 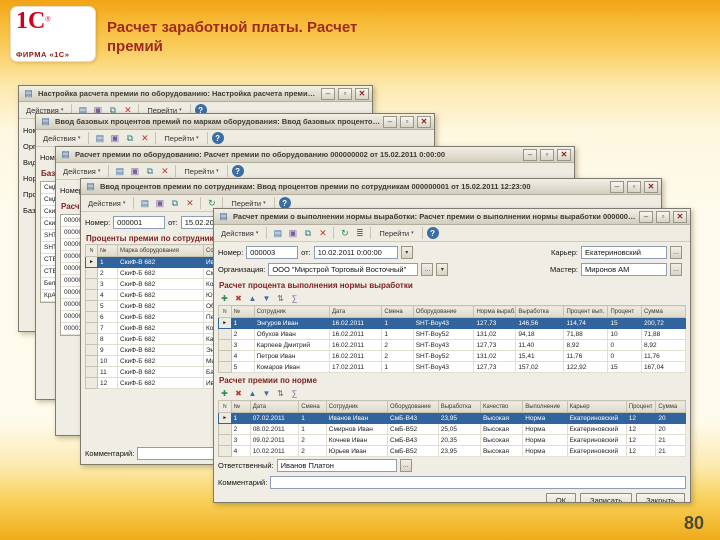 I want to click on column-header: Оборудование, so click(x=443, y=311).